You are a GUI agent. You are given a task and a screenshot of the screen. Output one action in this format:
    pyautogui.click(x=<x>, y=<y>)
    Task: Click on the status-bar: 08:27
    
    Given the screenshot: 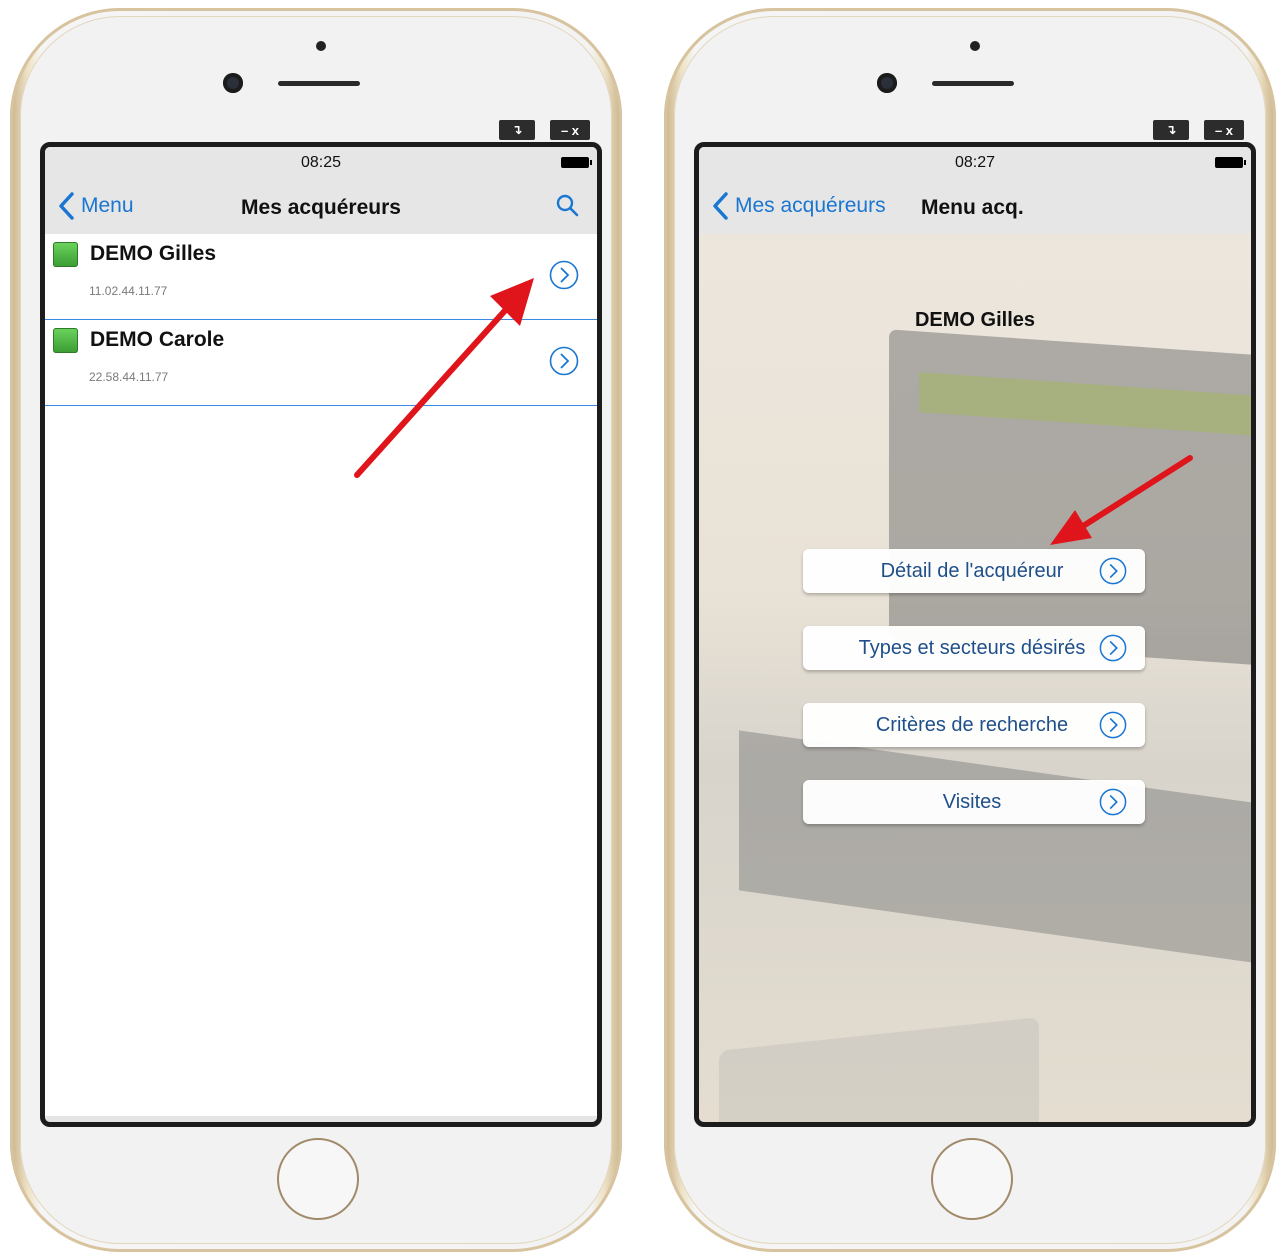 What is the action you would take?
    pyautogui.click(x=975, y=163)
    